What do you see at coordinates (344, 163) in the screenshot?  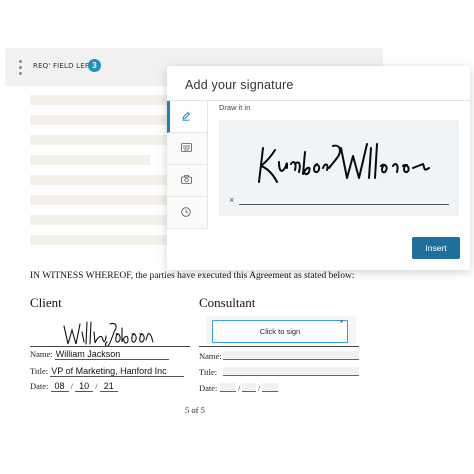 I see `drawn-signature` at bounding box center [344, 163].